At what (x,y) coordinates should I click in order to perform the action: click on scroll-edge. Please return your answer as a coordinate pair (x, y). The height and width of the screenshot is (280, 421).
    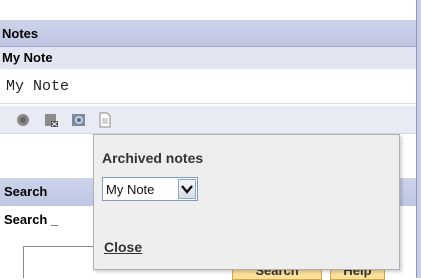
    Looking at the image, I should click on (418, 139).